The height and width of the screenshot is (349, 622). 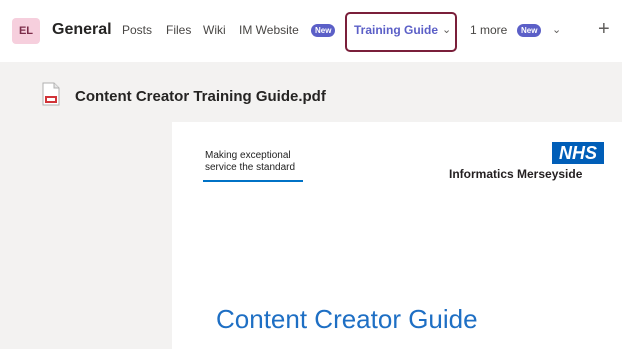 I want to click on document-title: Content Creator Guide, so click(x=347, y=319).